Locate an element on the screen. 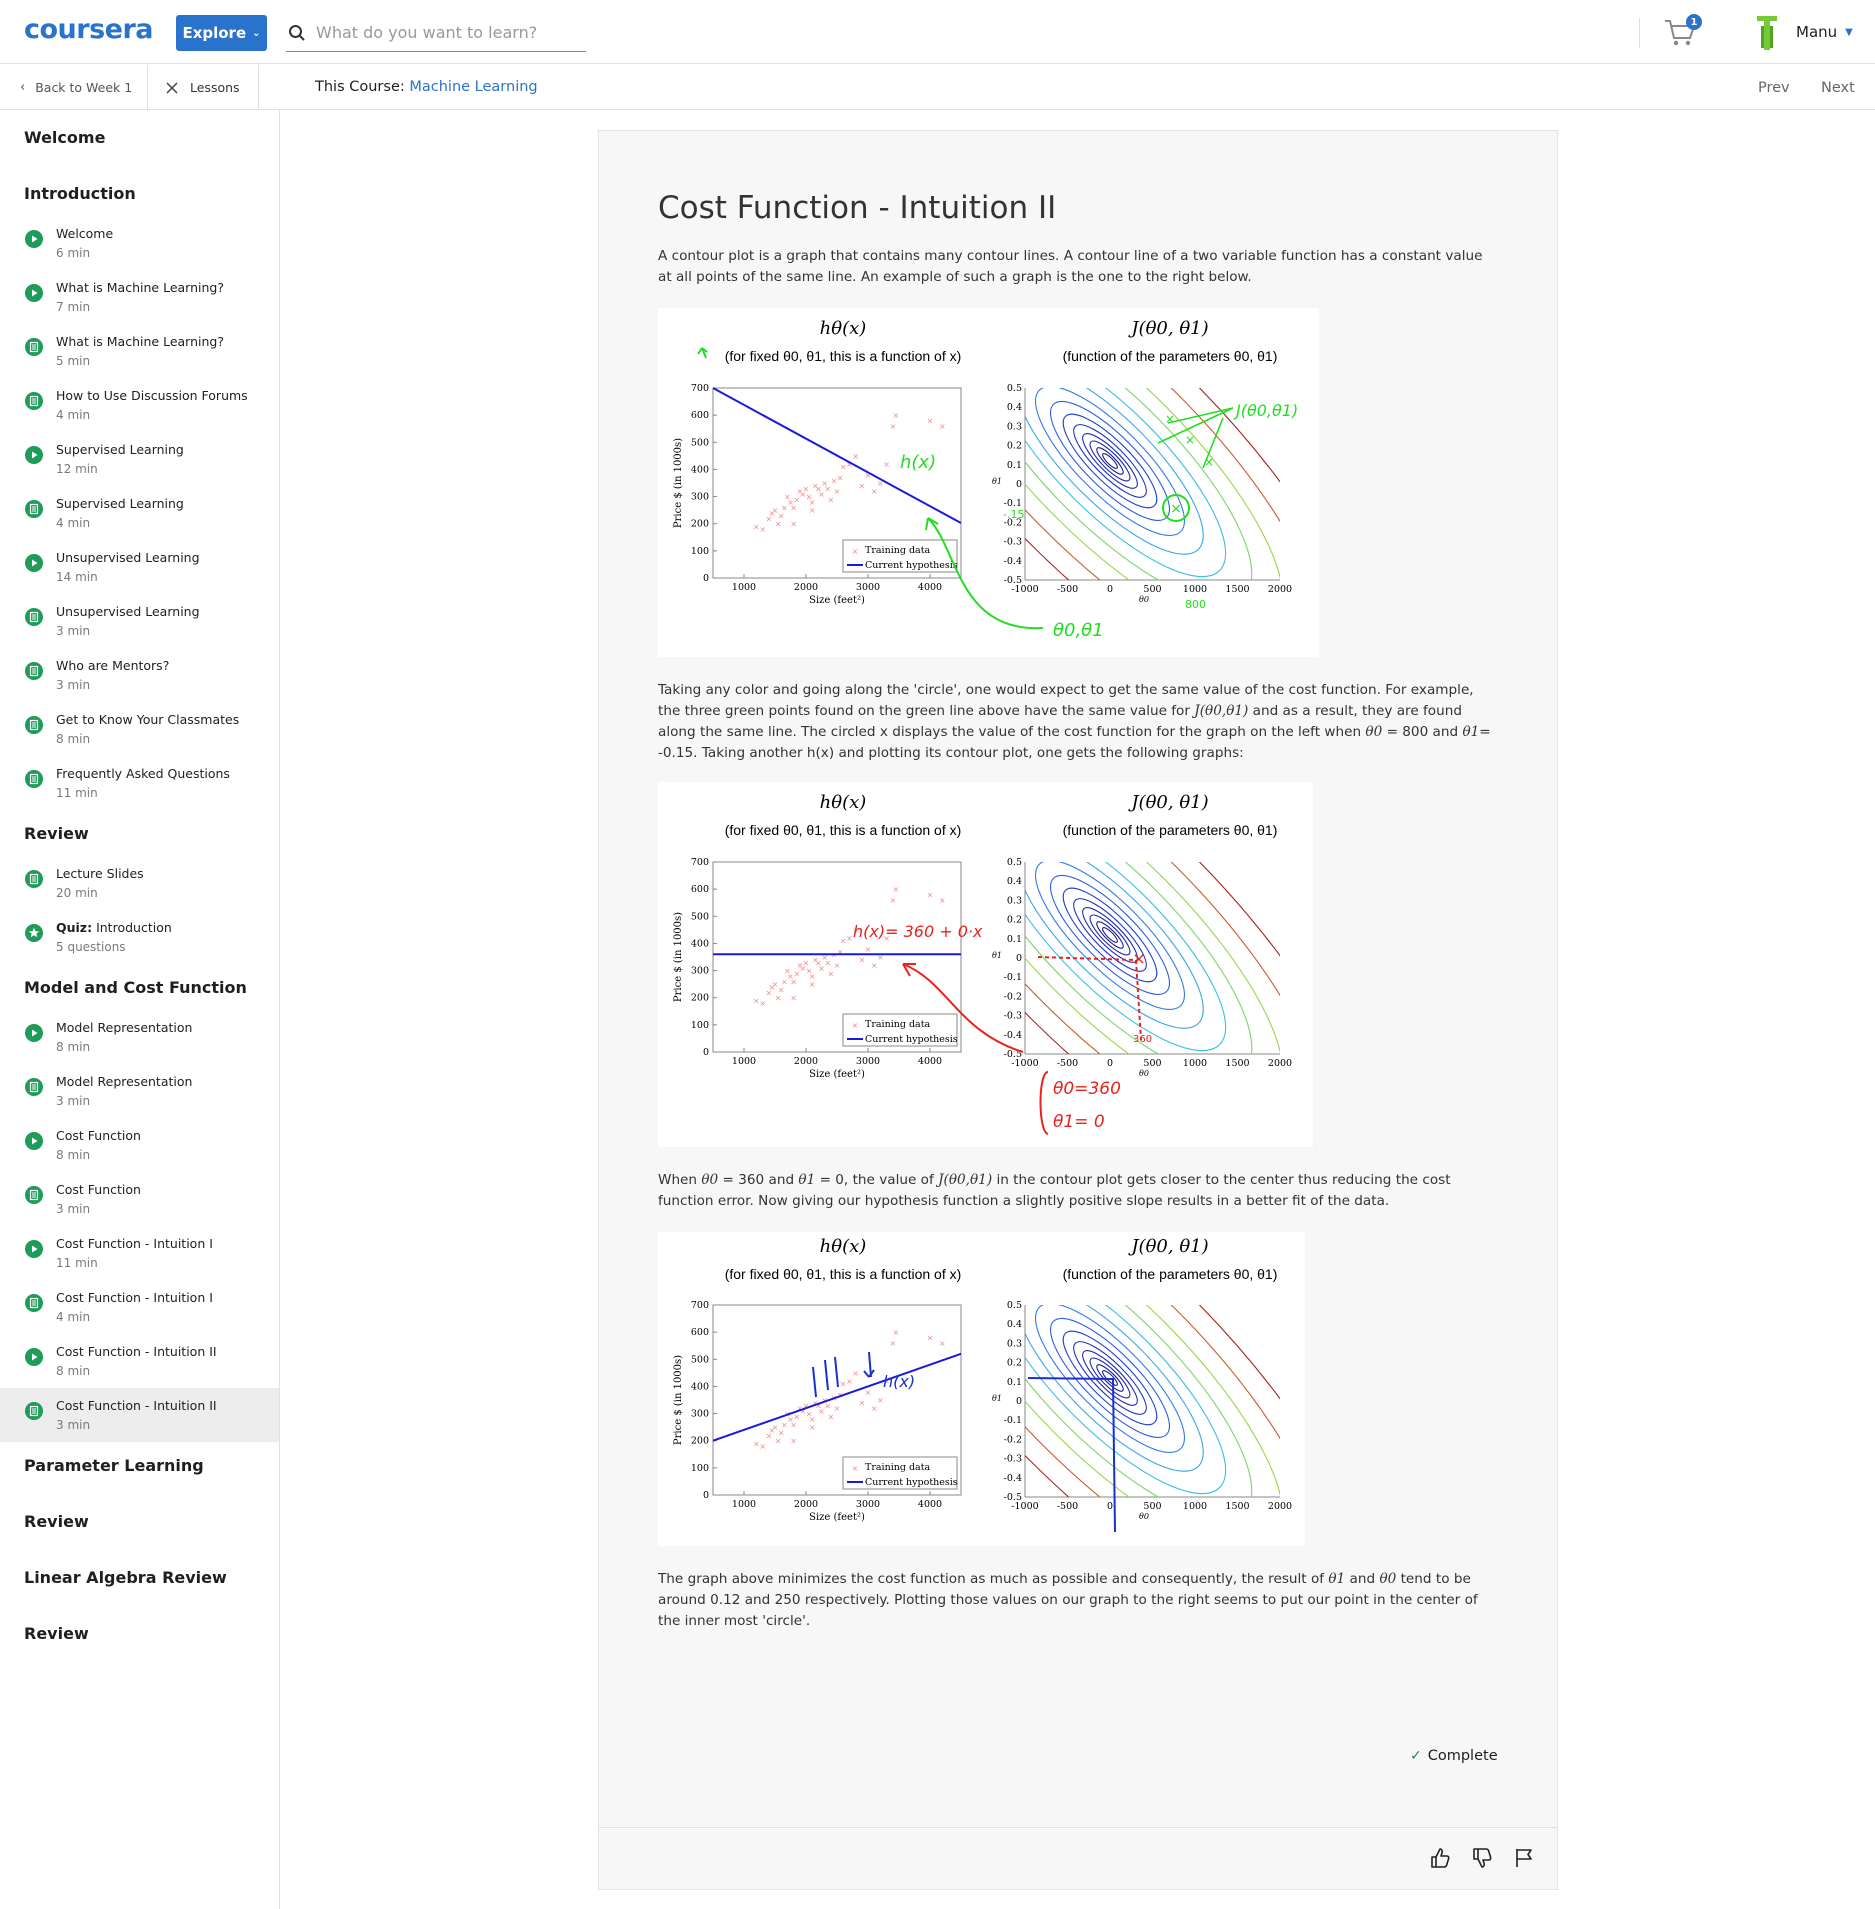  sidebar-lesson-item: Cost Function 8 min is located at coordinates (139, 1145).